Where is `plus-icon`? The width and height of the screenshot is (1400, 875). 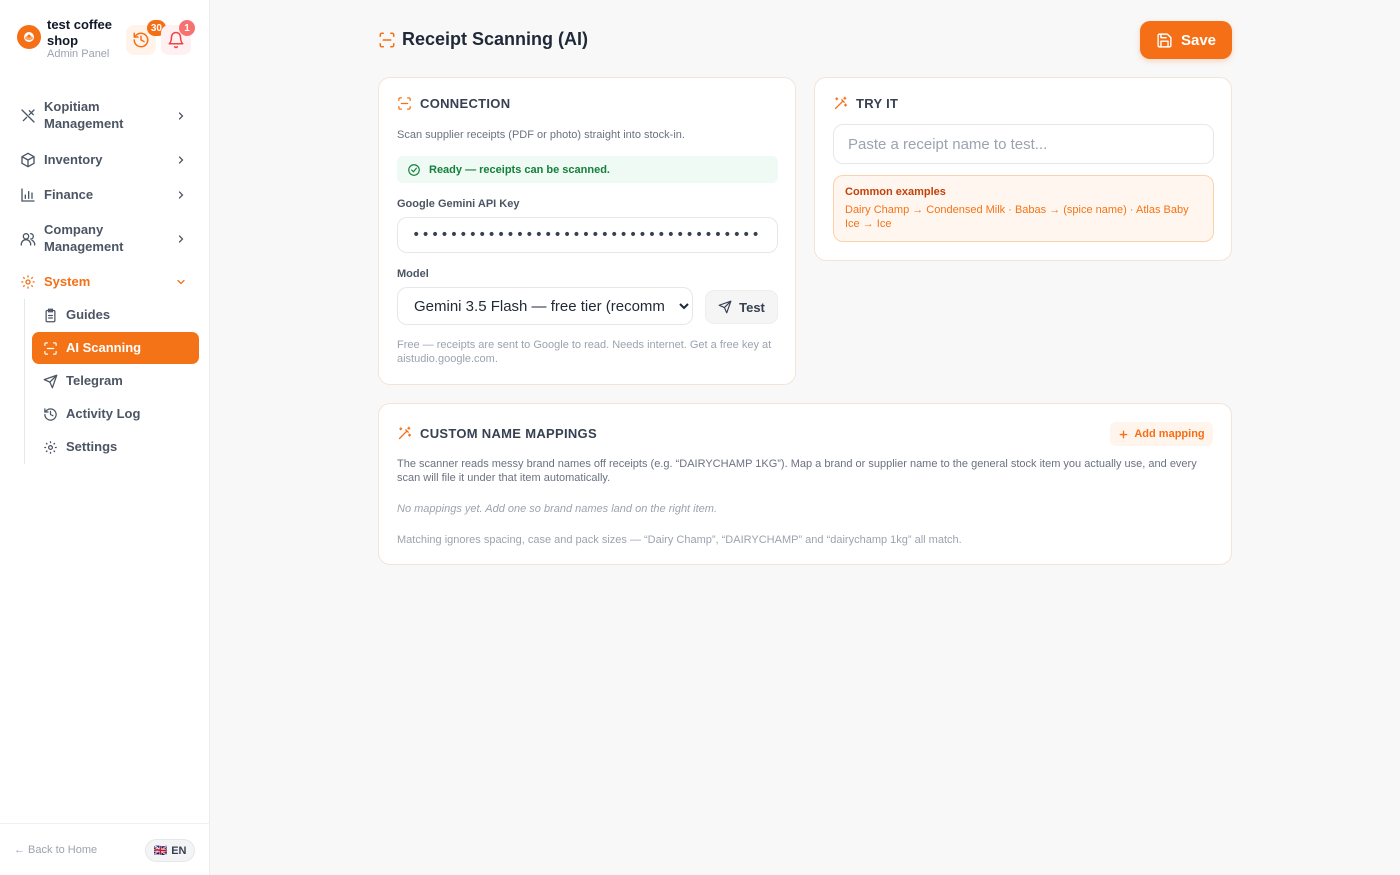
plus-icon is located at coordinates (1123, 434).